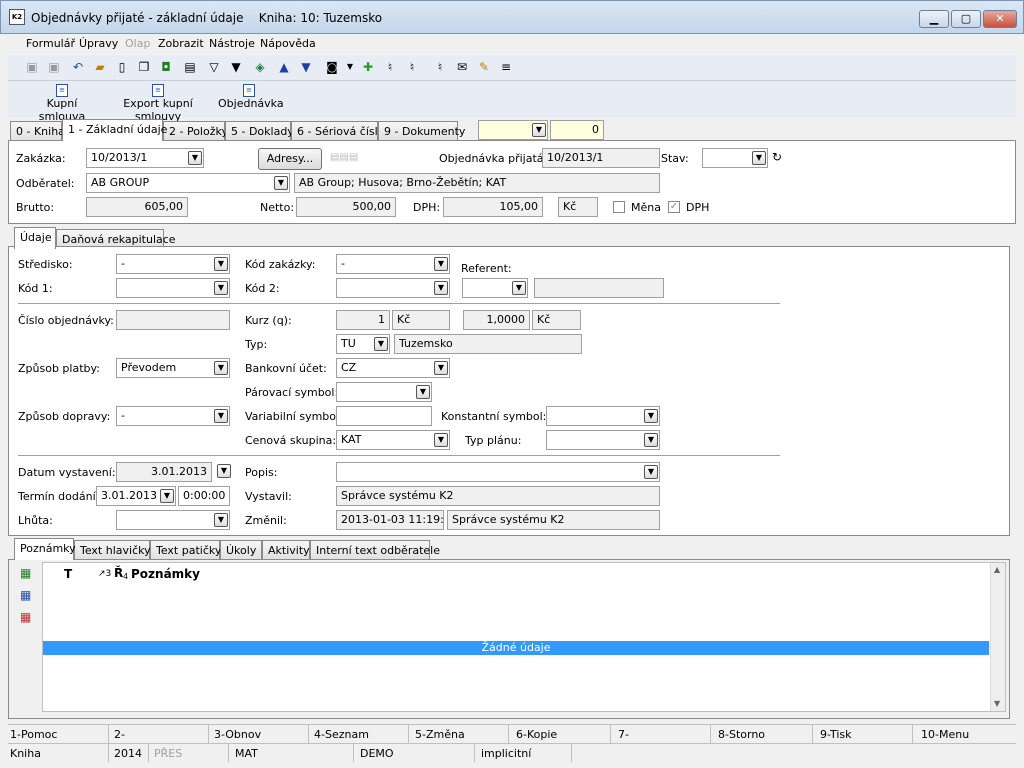 Image resolution: width=1024 pixels, height=768 pixels. What do you see at coordinates (118, 573) in the screenshot?
I see `column-r: Ř` at bounding box center [118, 573].